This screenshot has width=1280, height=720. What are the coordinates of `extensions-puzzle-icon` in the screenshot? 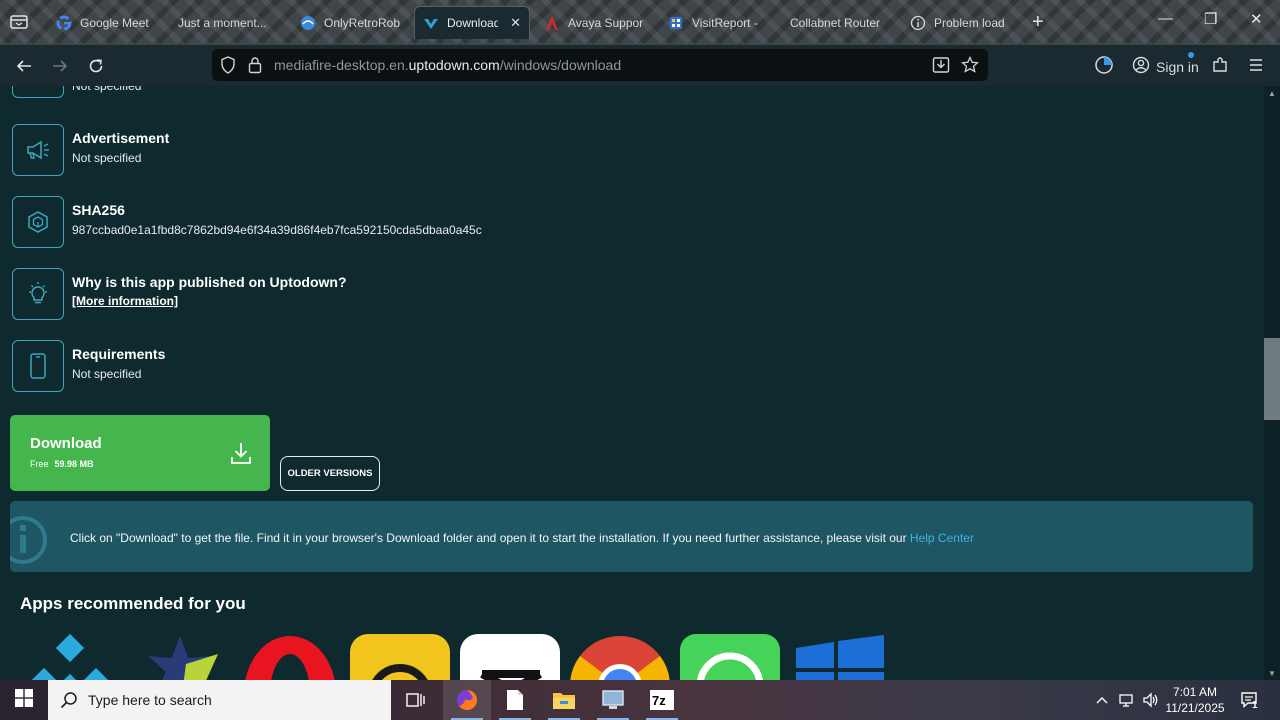 It's located at (1220, 67).